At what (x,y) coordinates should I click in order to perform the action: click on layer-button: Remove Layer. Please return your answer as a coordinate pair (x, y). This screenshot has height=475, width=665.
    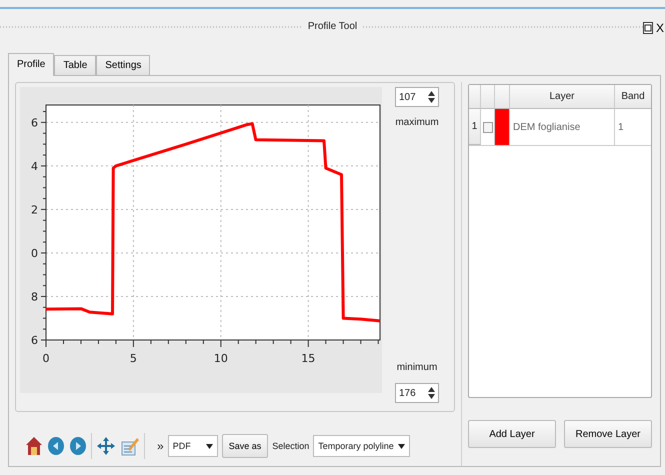
    Looking at the image, I should click on (608, 434).